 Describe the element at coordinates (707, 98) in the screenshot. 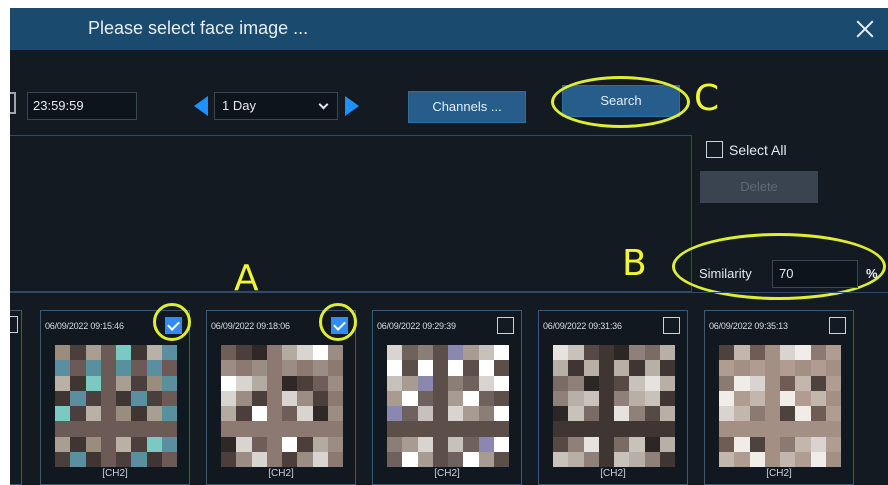

I see `annotation-letter-c: C` at that location.